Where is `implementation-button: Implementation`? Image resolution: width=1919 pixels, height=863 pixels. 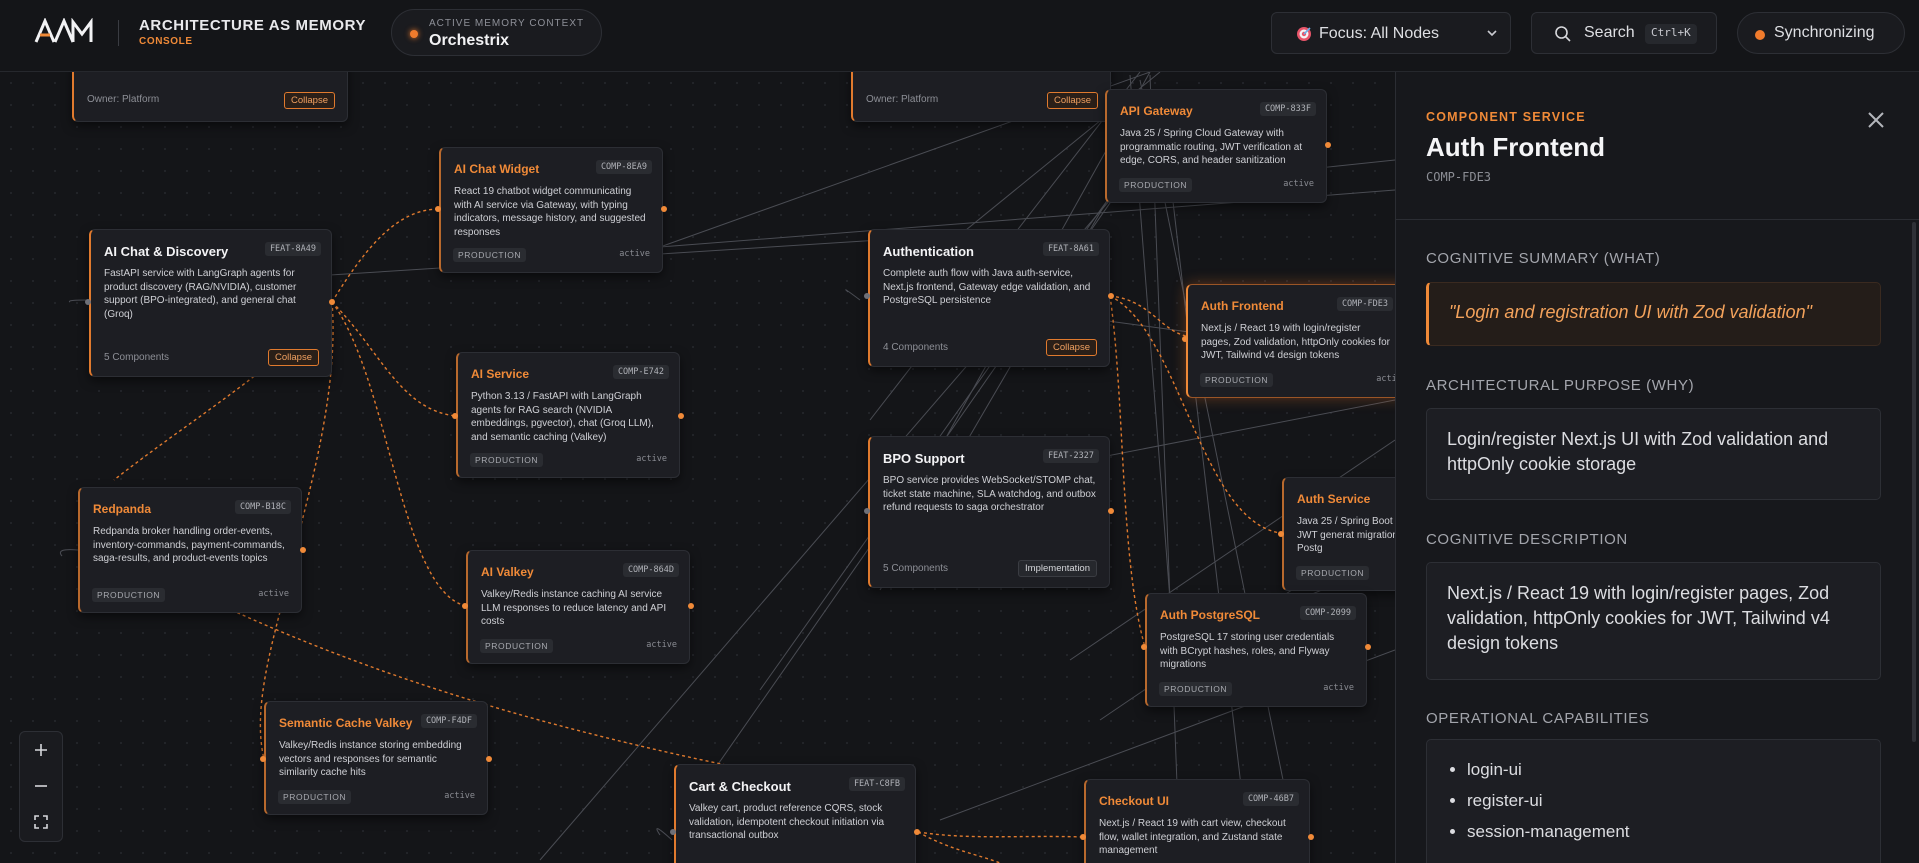 implementation-button: Implementation is located at coordinates (1057, 568).